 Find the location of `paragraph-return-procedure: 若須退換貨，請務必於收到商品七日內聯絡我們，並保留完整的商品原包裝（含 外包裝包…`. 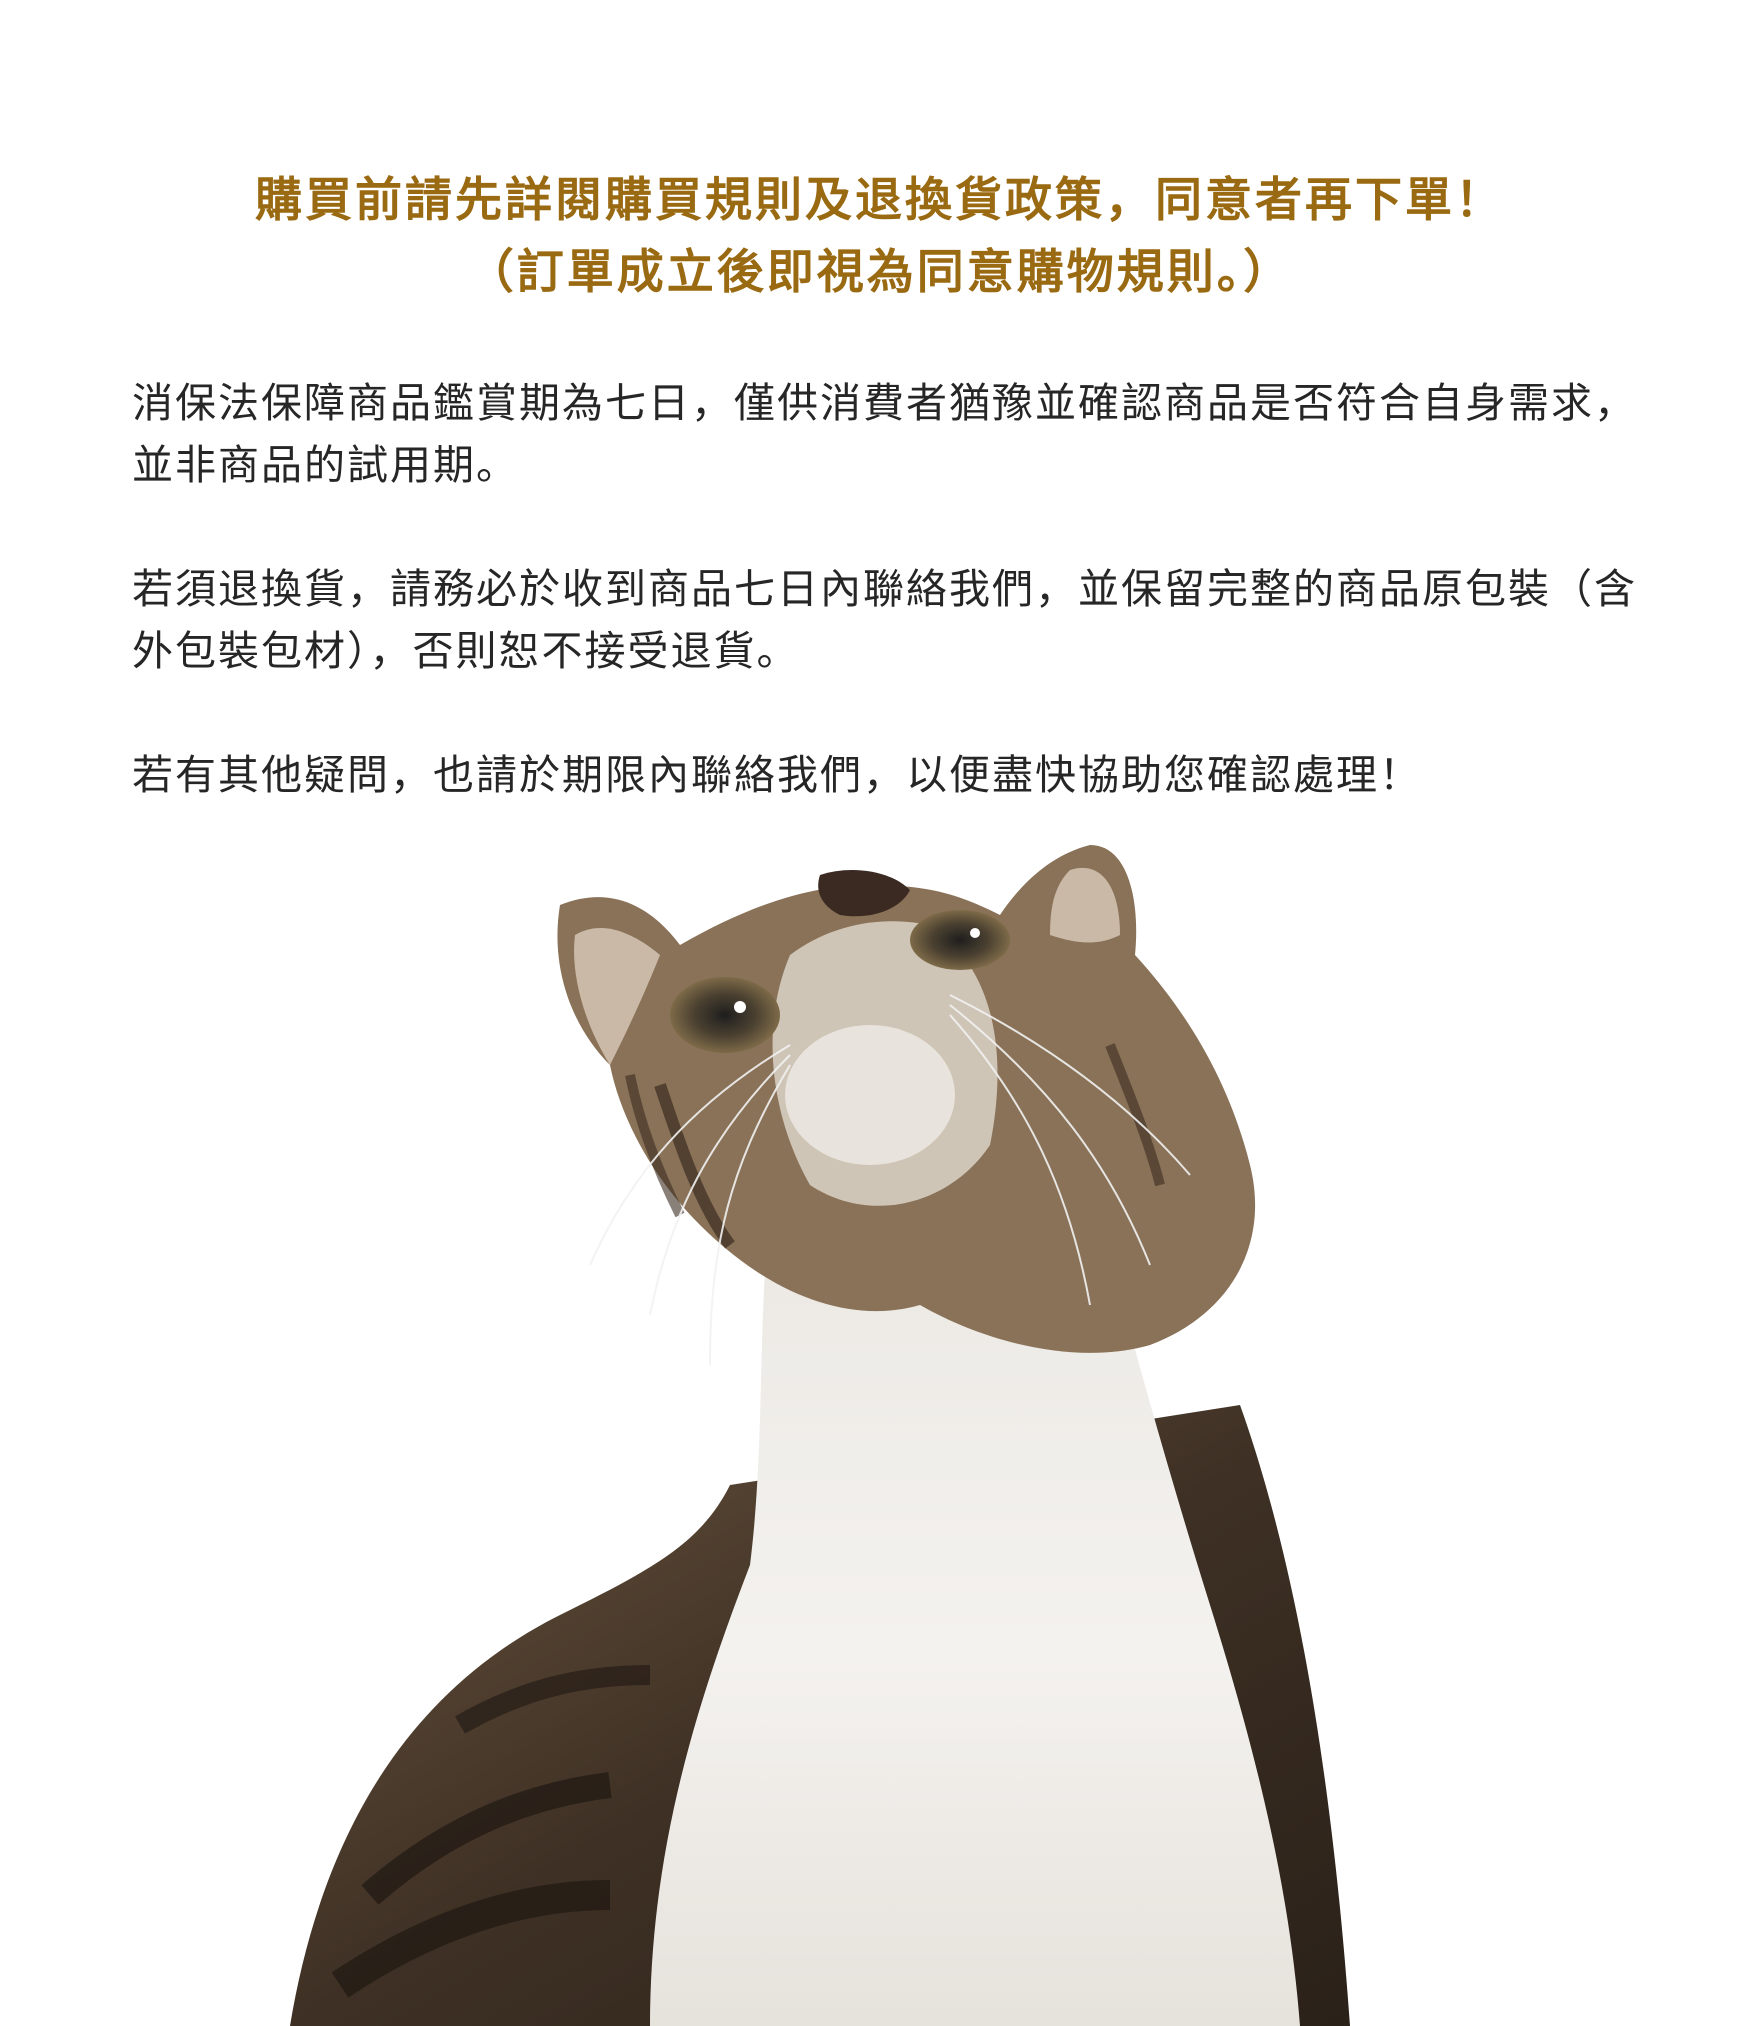

paragraph-return-procedure: 若須退換貨，請務必於收到商品七日內聯絡我們，並保留完整的商品原包裝（含 外包裝包… is located at coordinates (884, 620).